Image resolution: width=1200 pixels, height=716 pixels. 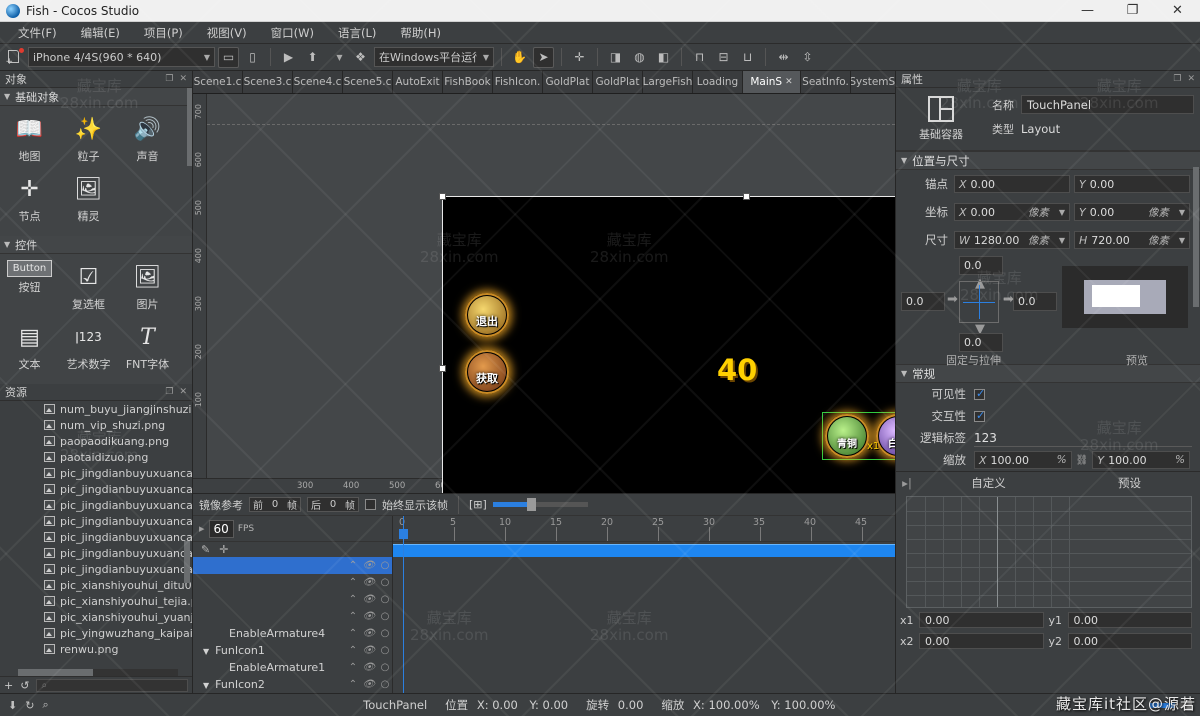 I want to click on play-curve-icon: ▸|, so click(x=907, y=483).